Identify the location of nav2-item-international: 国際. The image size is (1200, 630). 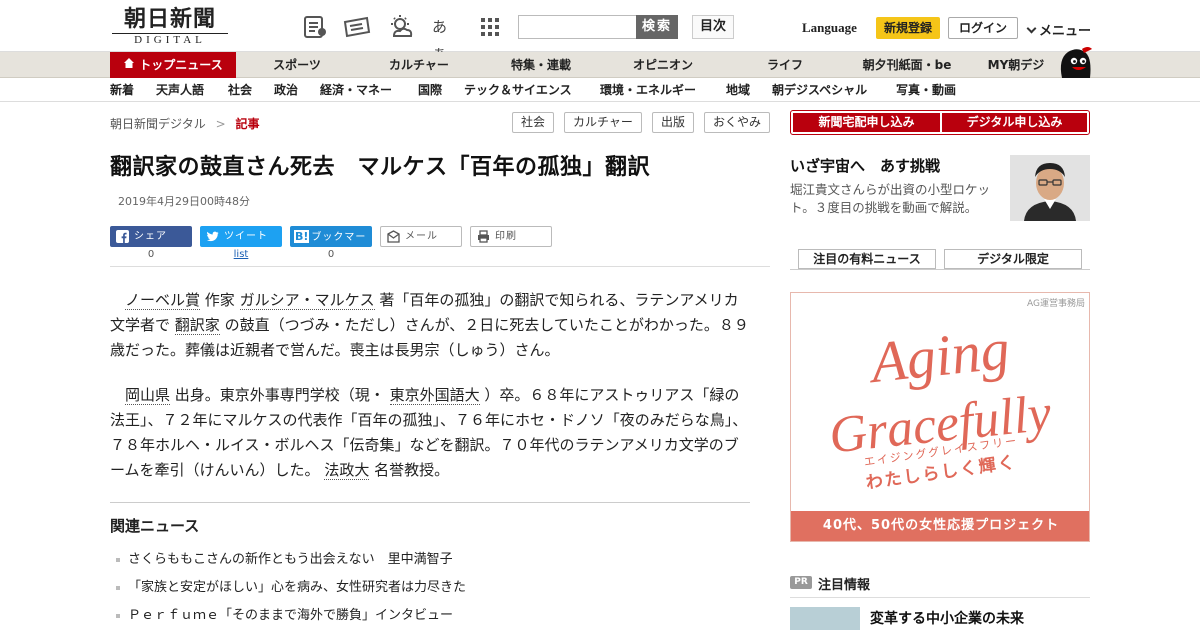
(430, 90).